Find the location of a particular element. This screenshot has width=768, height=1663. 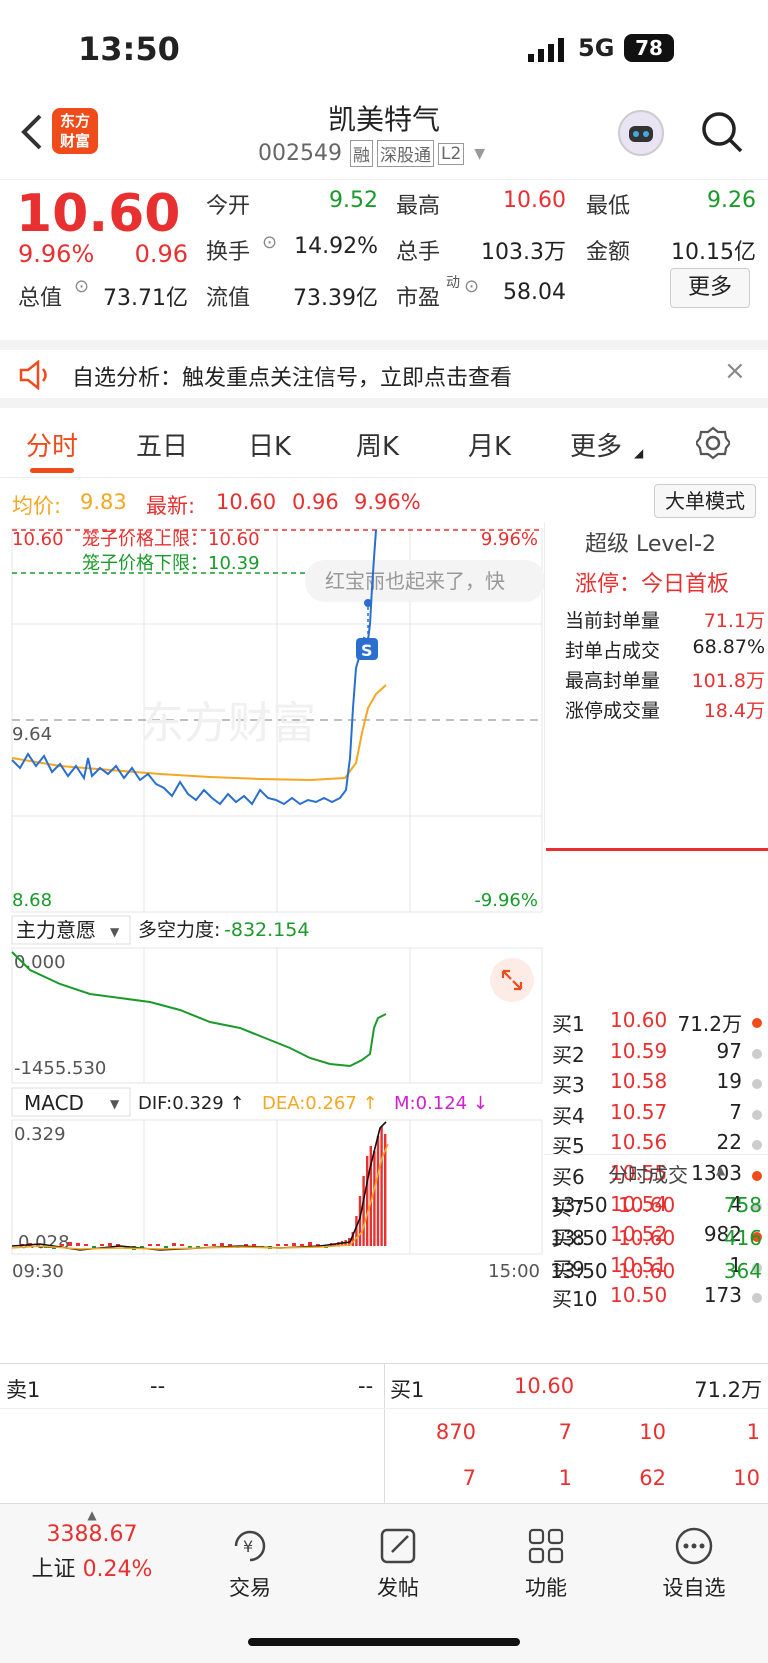

order-book-row: 买10 10.50 173 is located at coordinates (658, 1298).